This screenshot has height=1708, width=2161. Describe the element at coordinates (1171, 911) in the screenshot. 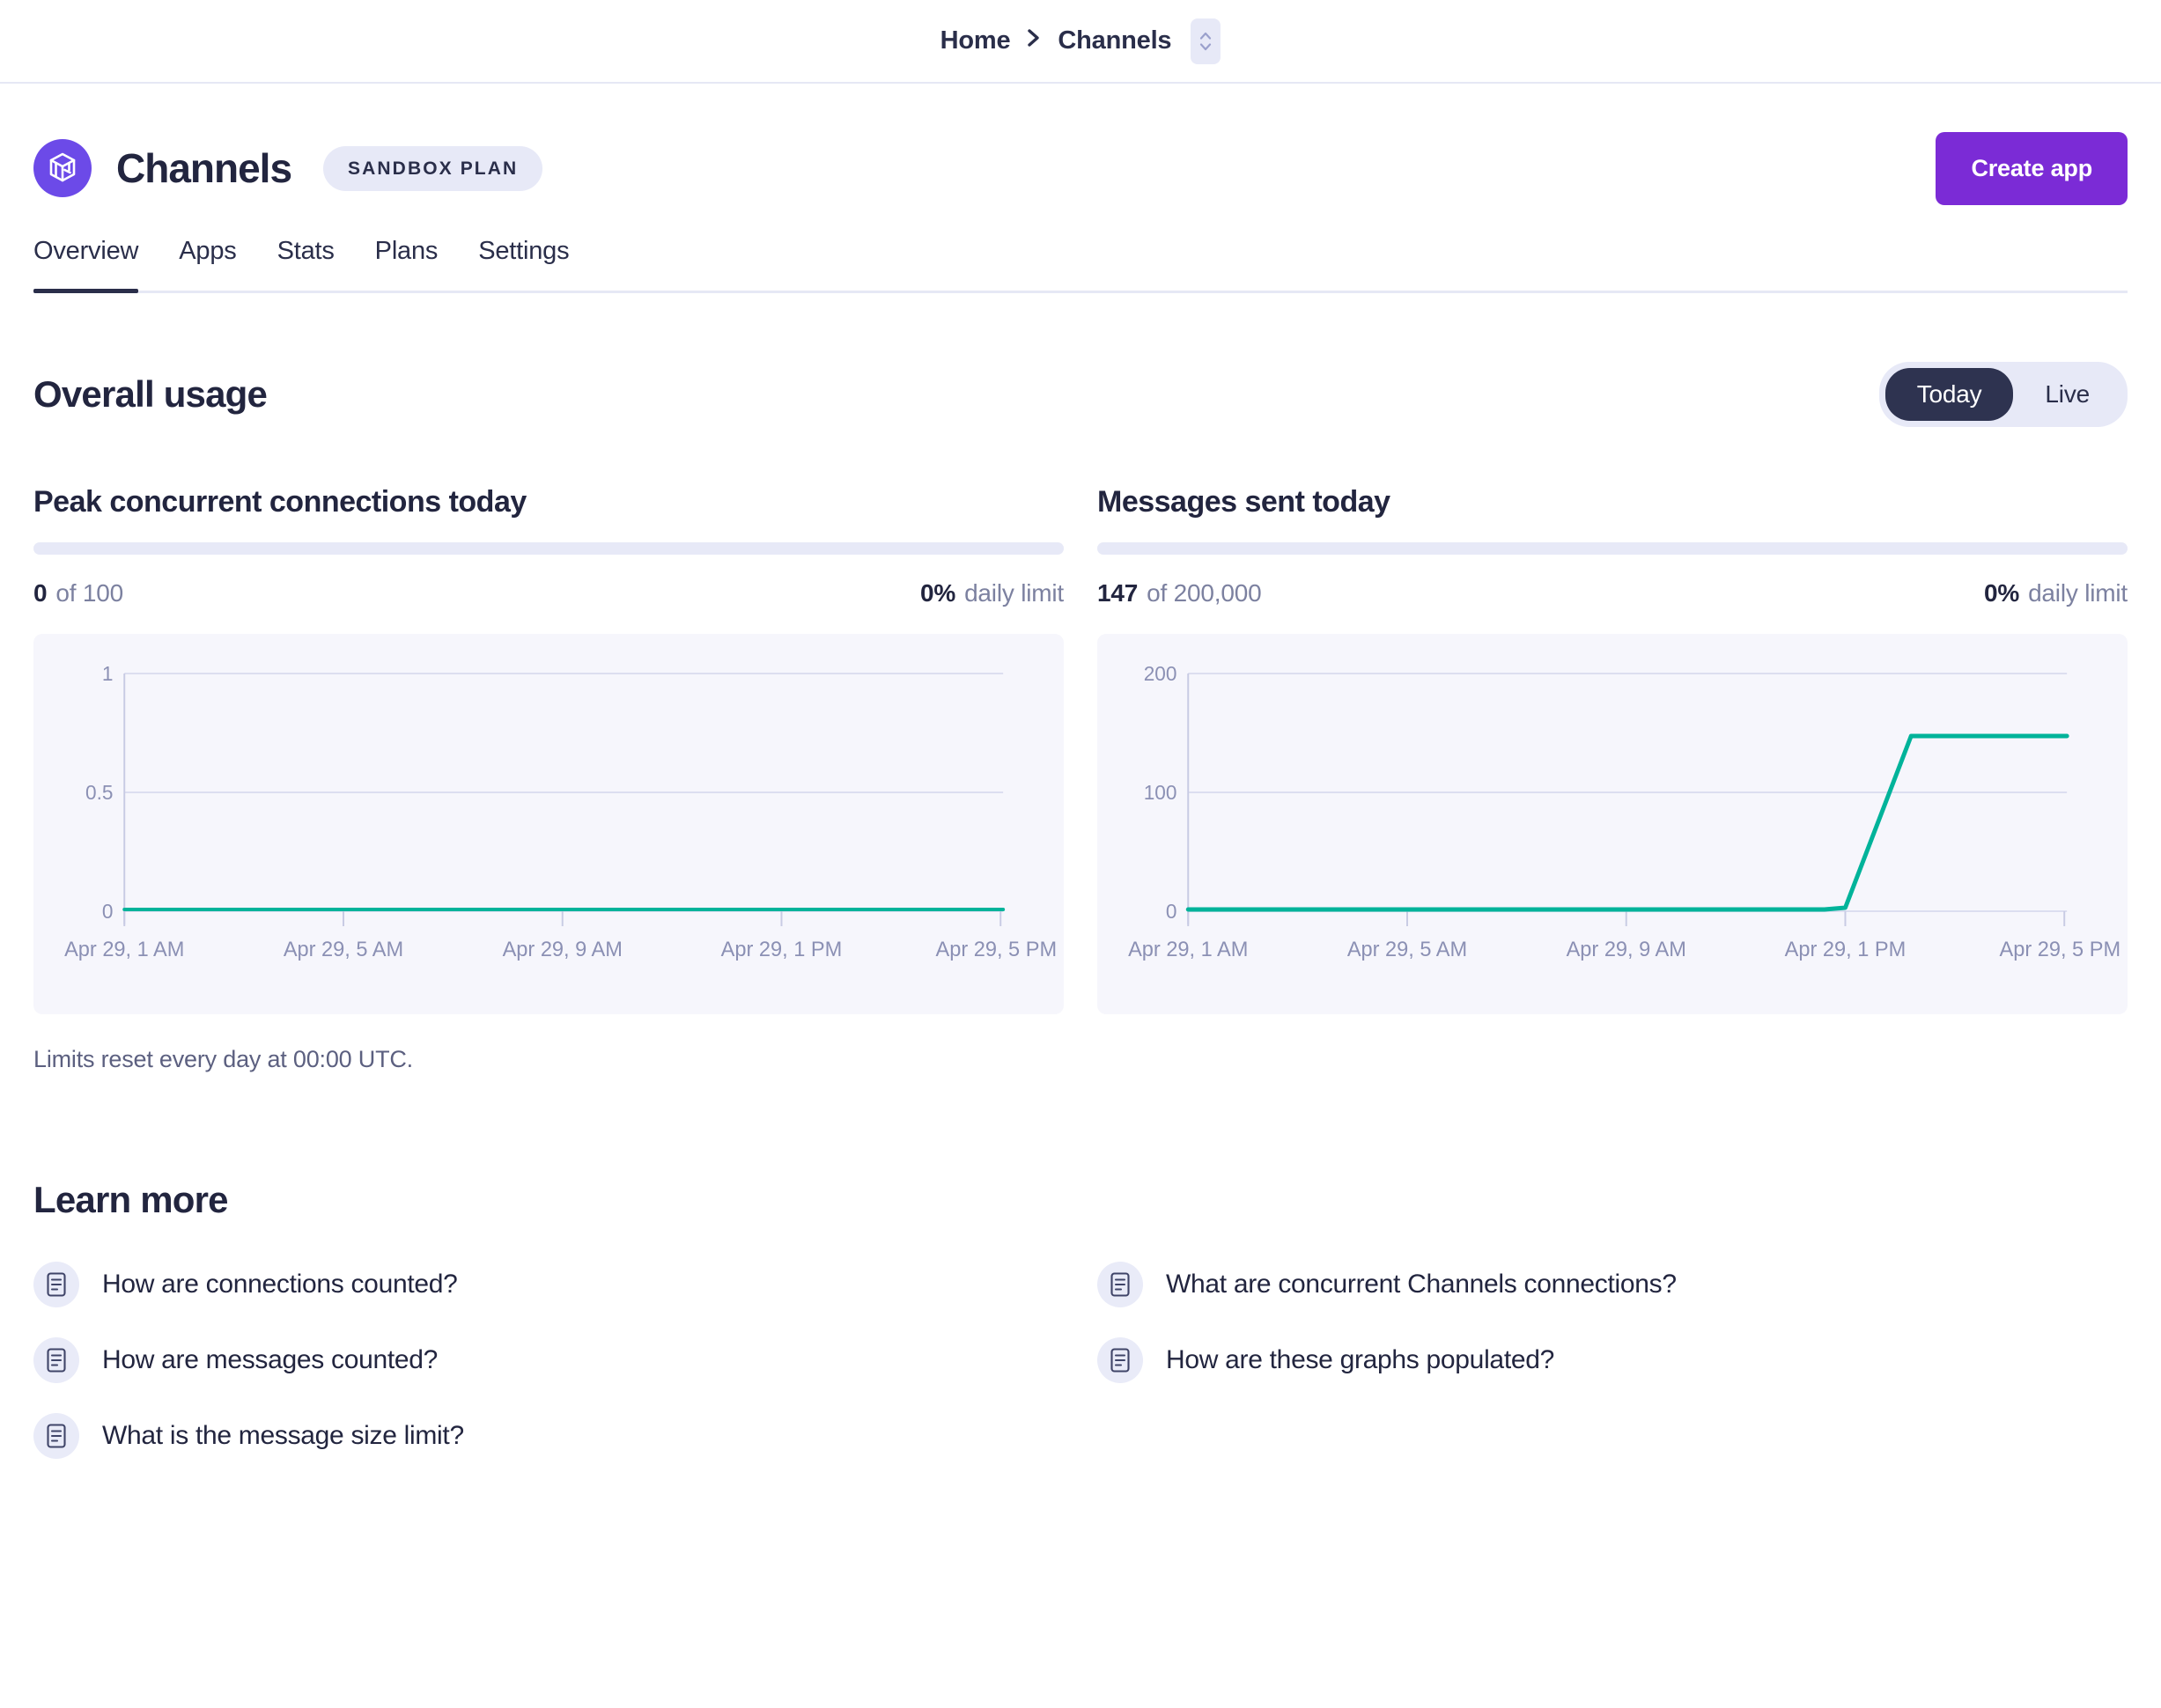

I see `messages-ytick-0: 0` at that location.